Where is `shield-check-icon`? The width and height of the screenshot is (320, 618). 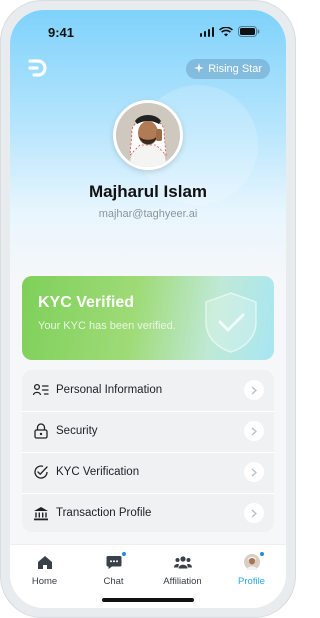 shield-check-icon is located at coordinates (231, 324).